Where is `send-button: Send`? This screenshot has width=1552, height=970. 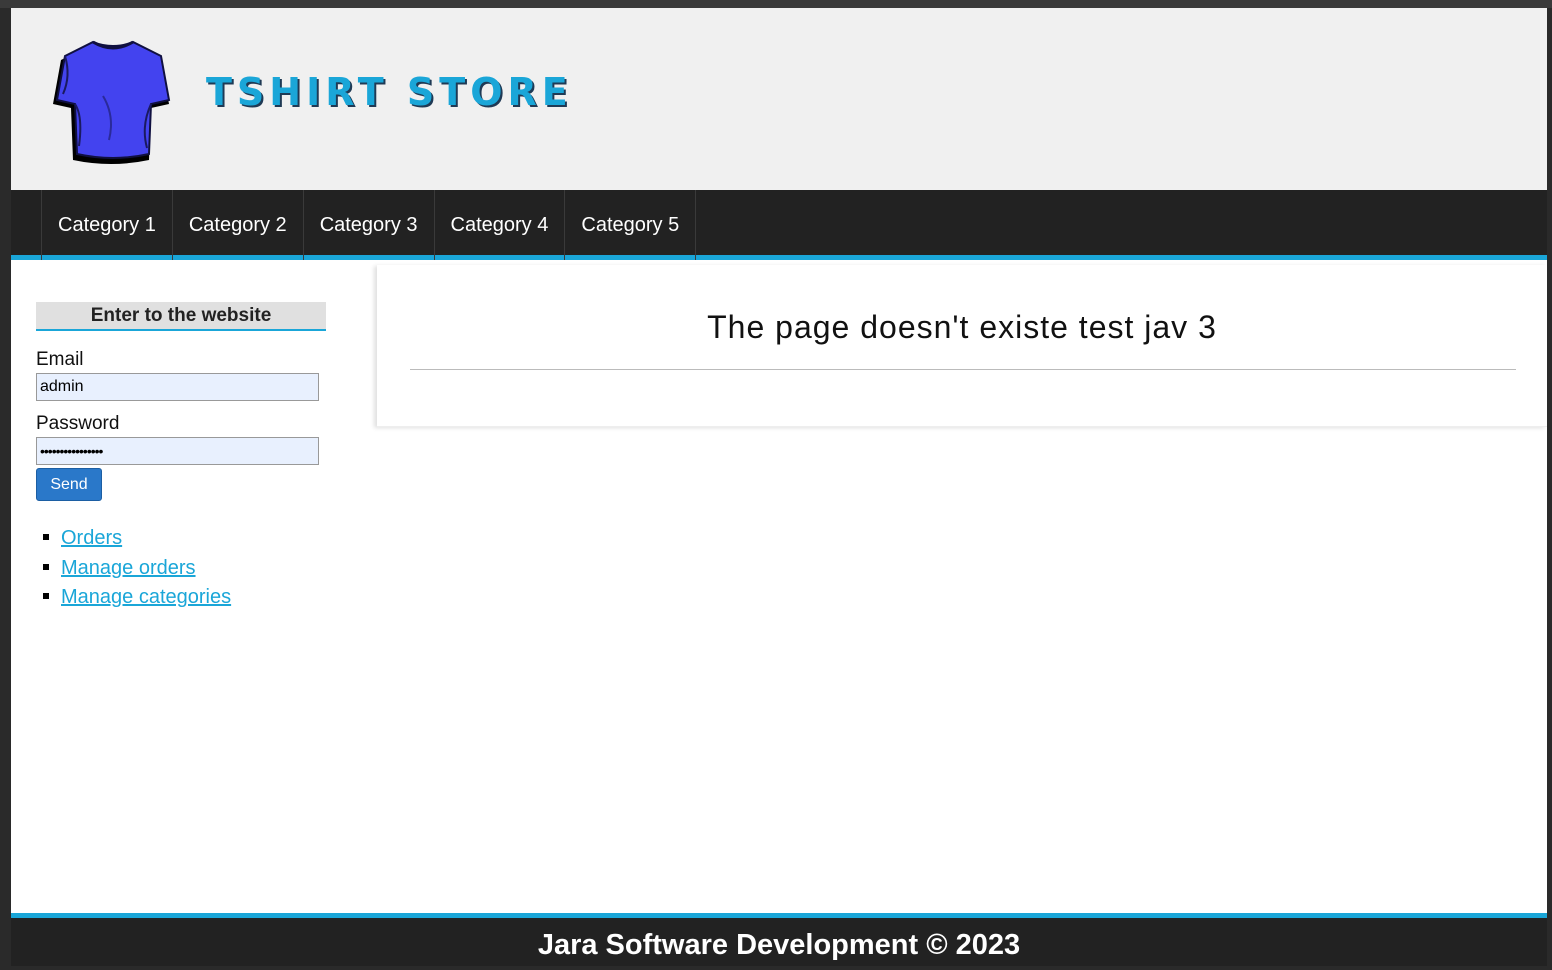
send-button: Send is located at coordinates (69, 484).